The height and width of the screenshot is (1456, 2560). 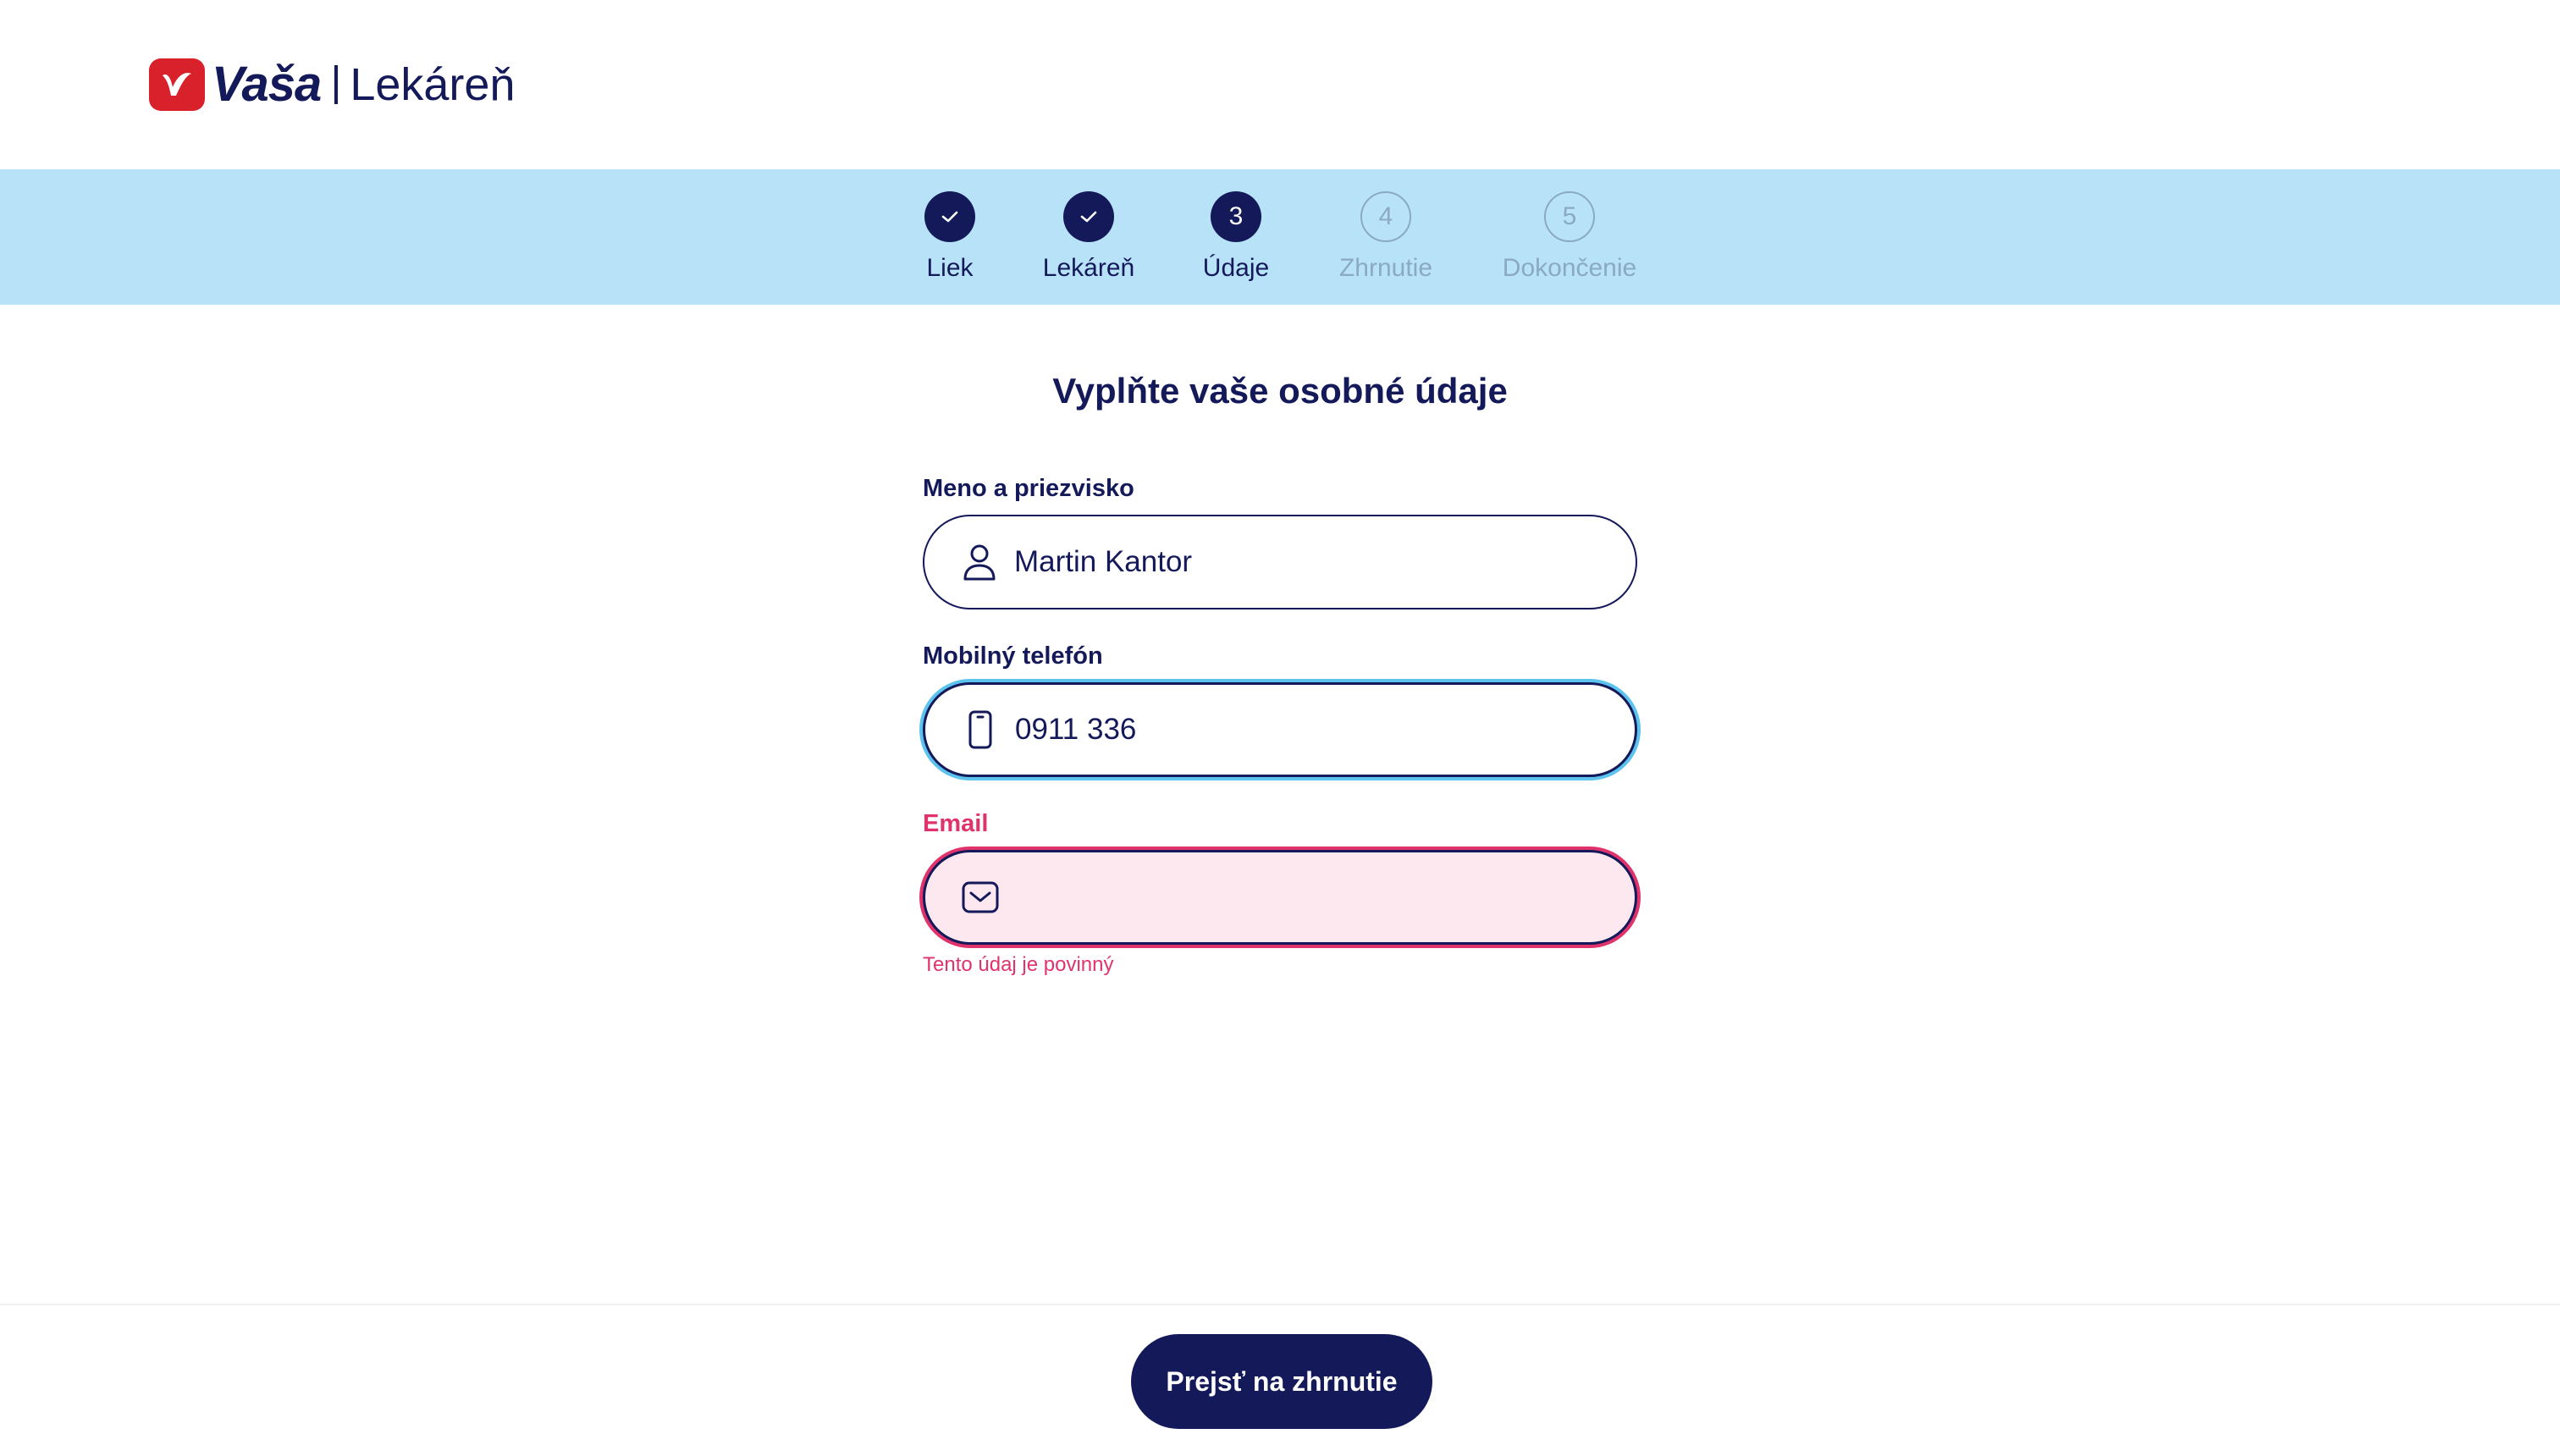 I want to click on email-field-group: Email Tento údaj je povinný, so click(x=1280, y=893).